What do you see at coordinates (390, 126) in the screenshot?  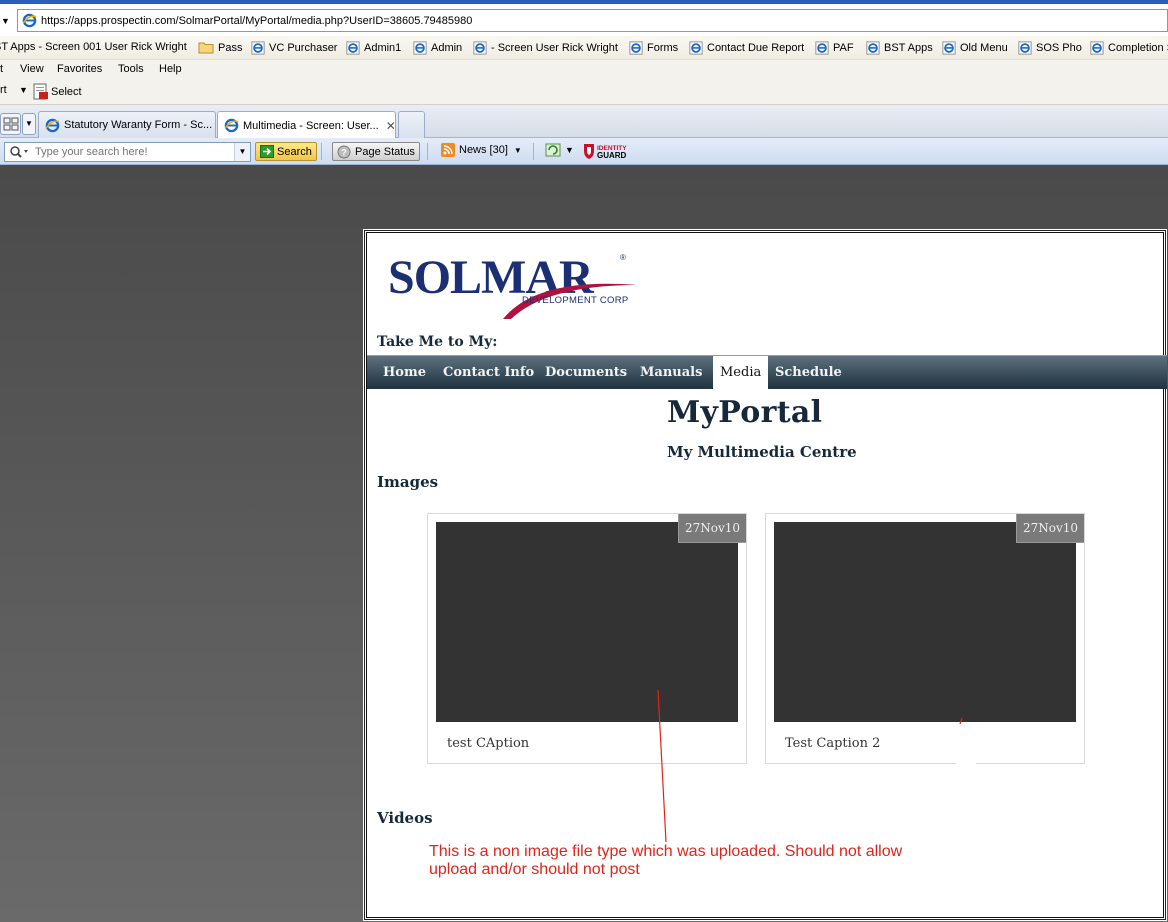 I see `close-icon: ✕` at bounding box center [390, 126].